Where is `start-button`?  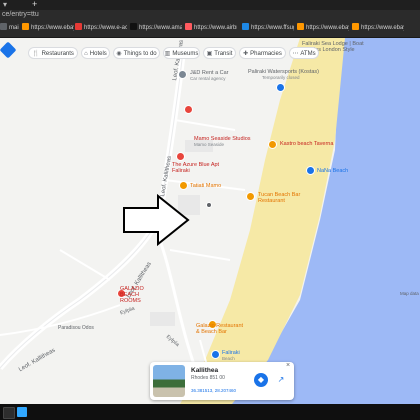 start-button is located at coordinates (9, 413).